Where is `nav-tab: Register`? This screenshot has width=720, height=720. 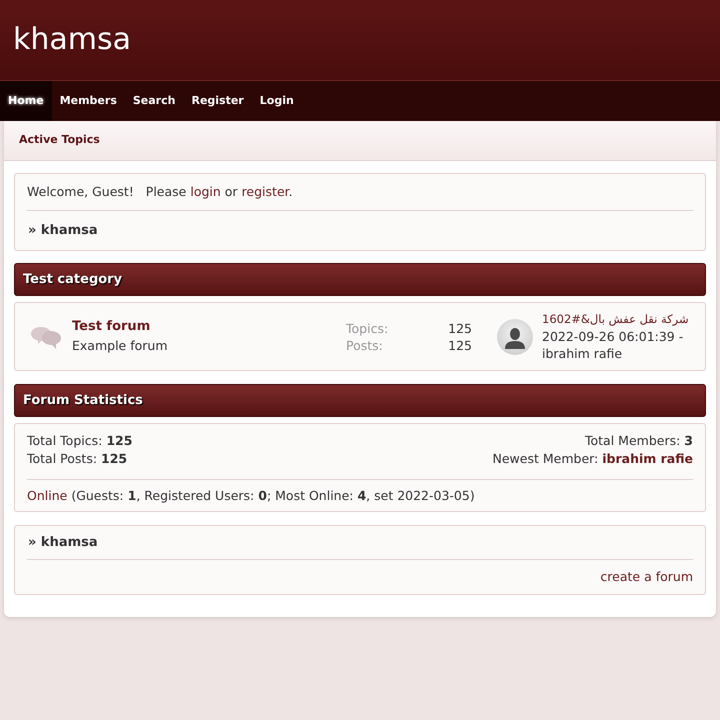 nav-tab: Register is located at coordinates (217, 101).